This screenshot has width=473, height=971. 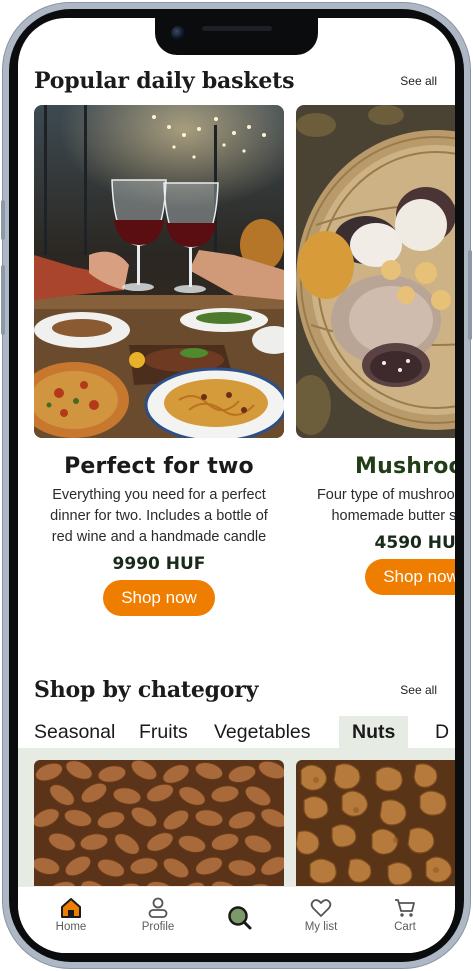 What do you see at coordinates (405, 466) in the screenshot?
I see `basket-title: Mushroom` at bounding box center [405, 466].